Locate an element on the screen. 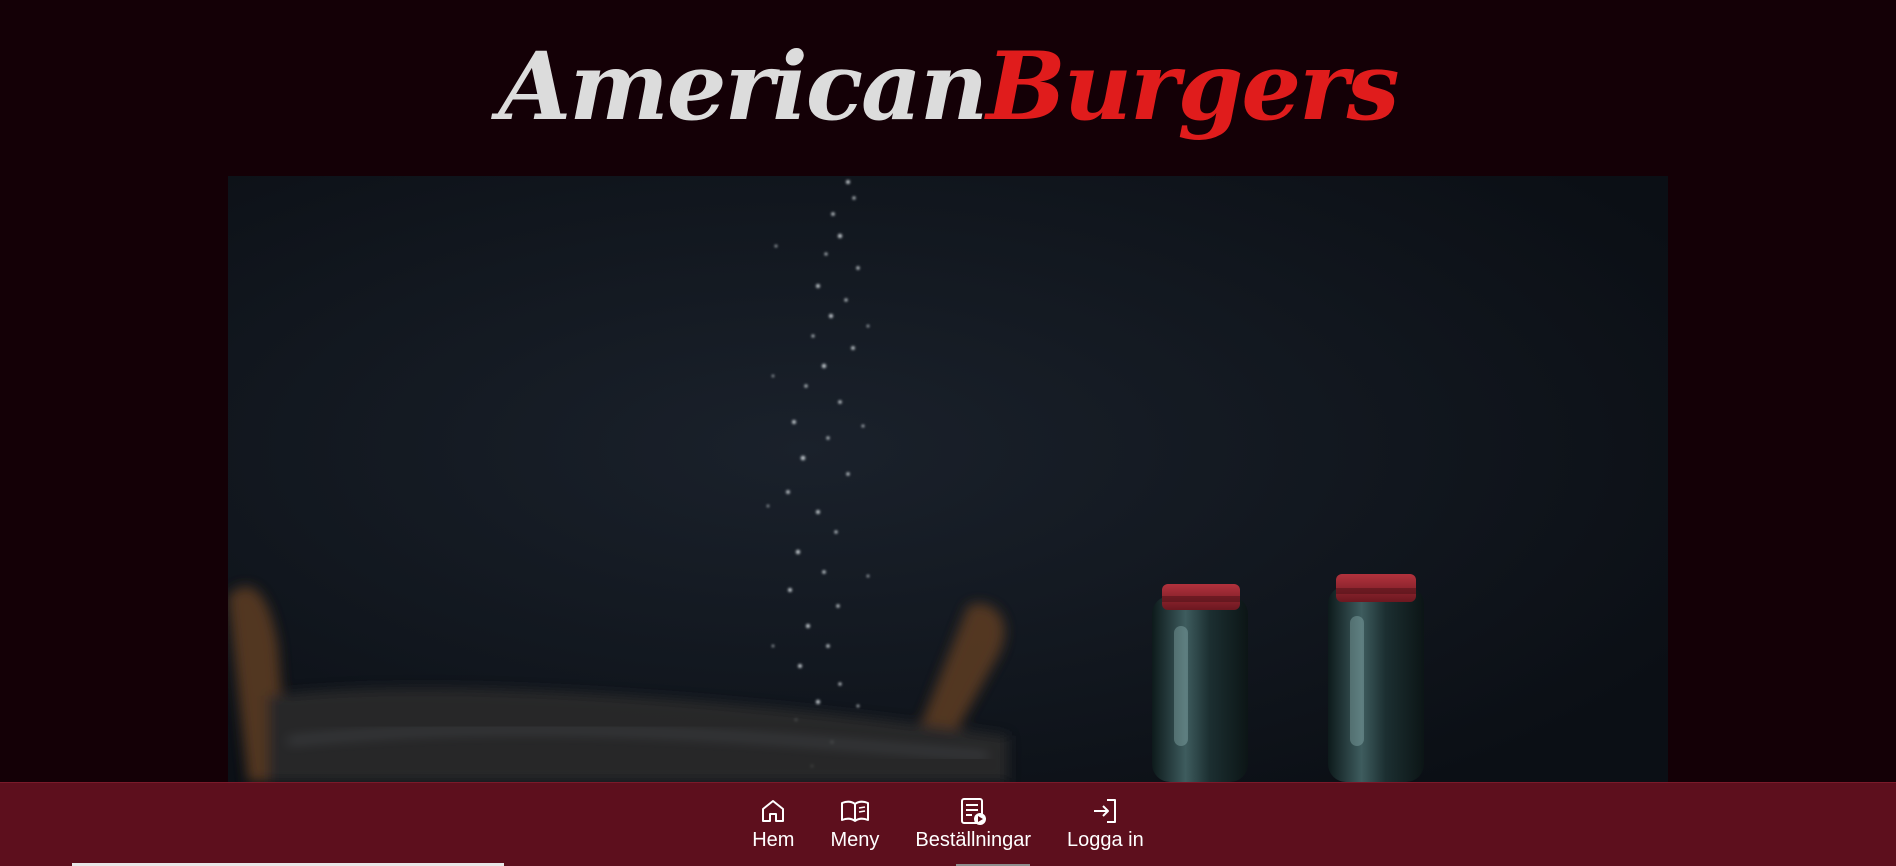 The image size is (1896, 866). nav-item-label: Logga in is located at coordinates (1105, 840).